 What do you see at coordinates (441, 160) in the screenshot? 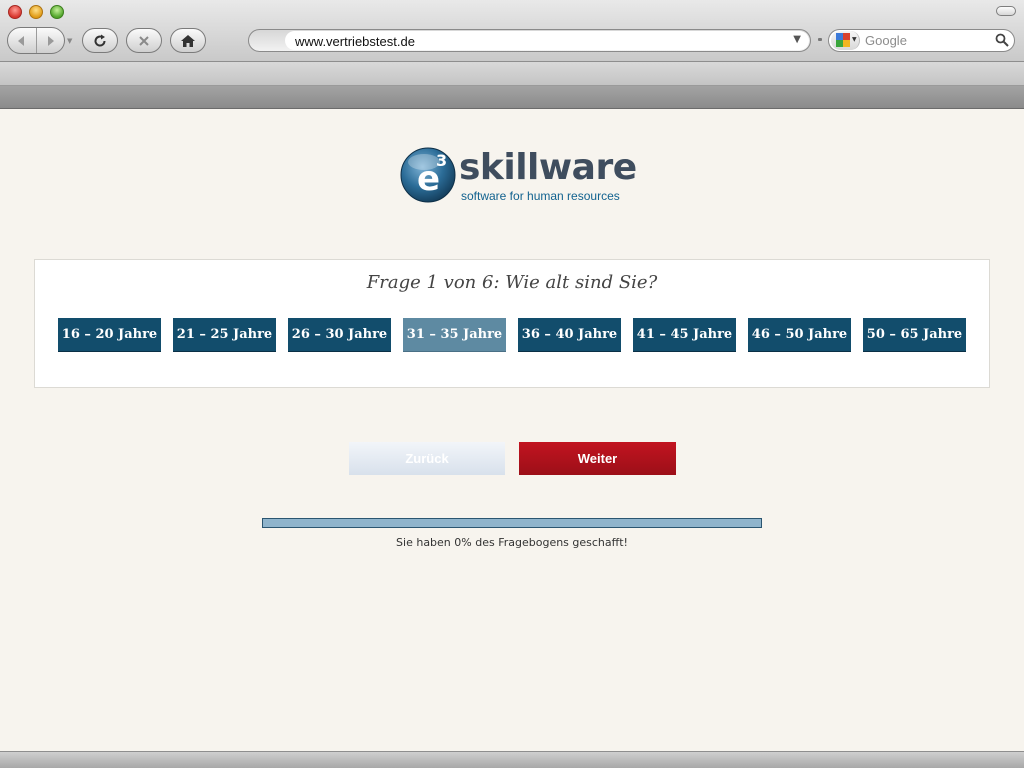
I see `svg-text: 3` at bounding box center [441, 160].